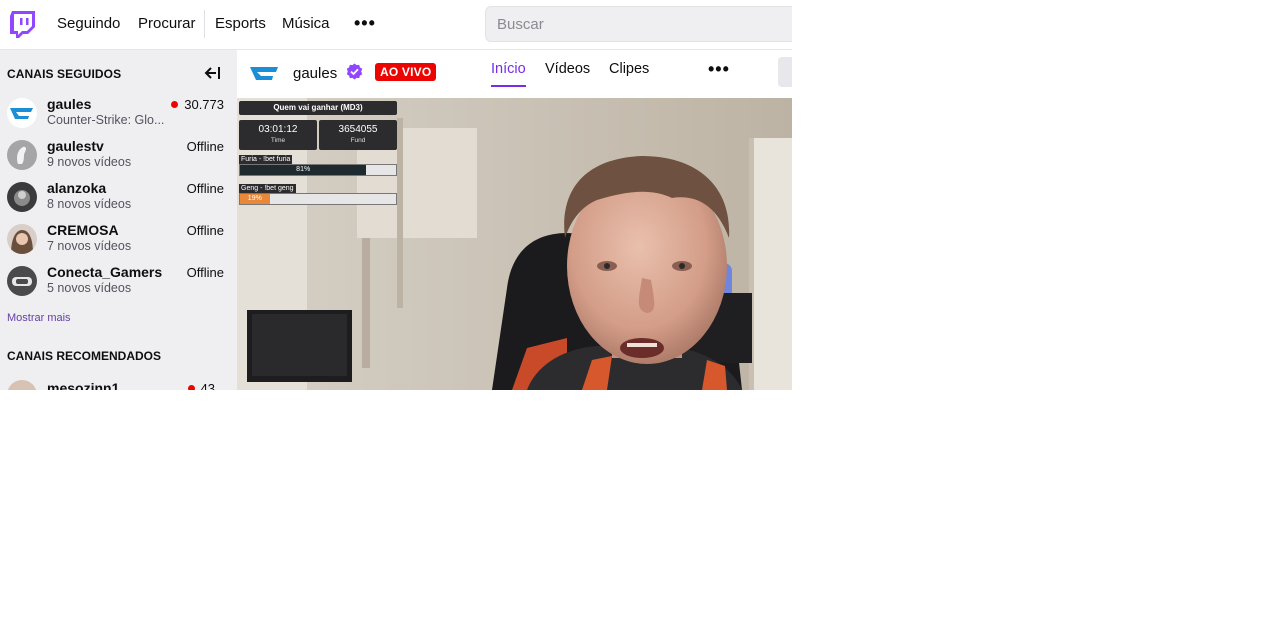 The height and width of the screenshot is (620, 1288). Describe the element at coordinates (508, 86) in the screenshot. I see `active-tab-indicator` at that location.